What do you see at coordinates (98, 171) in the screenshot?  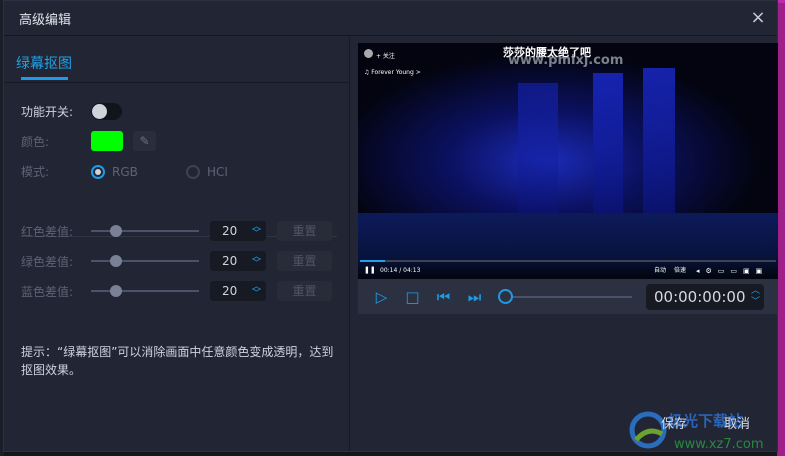 I see `radio-rgb` at bounding box center [98, 171].